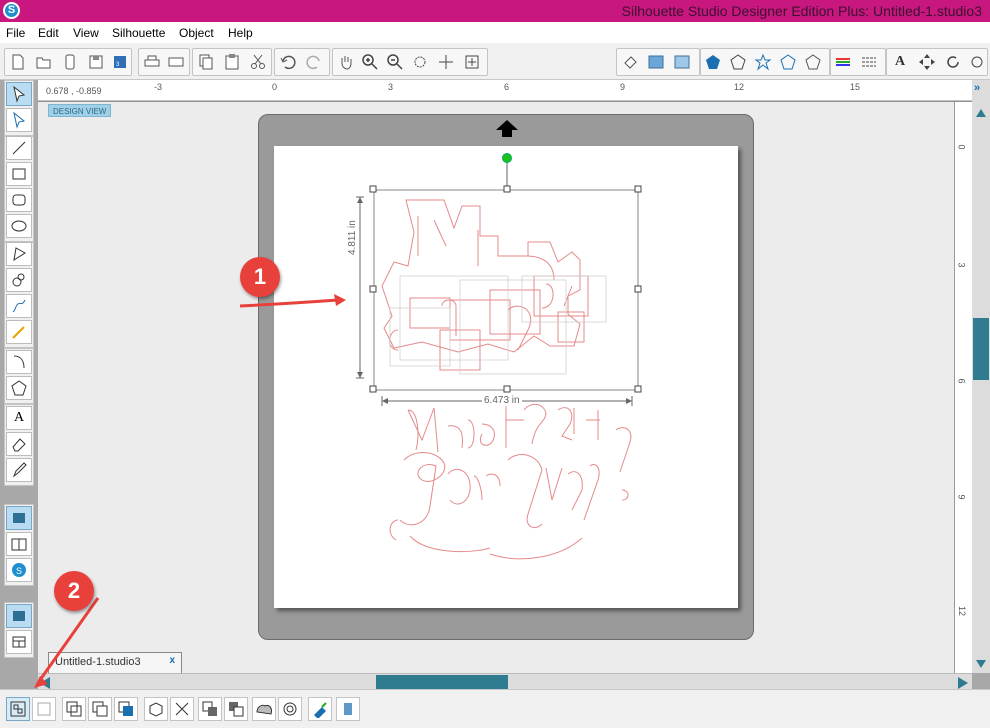  I want to click on annotation-badge-1: 1, so click(260, 277).